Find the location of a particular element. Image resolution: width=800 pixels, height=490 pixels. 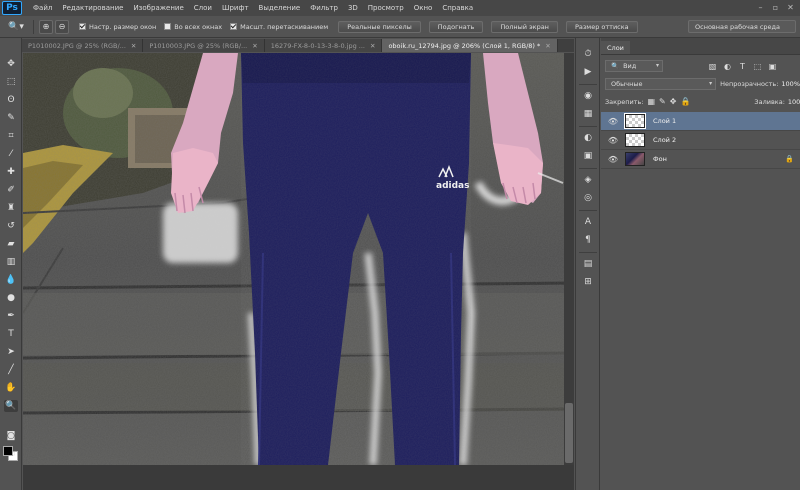

history-icon: ⏱ is located at coordinates (588, 54).